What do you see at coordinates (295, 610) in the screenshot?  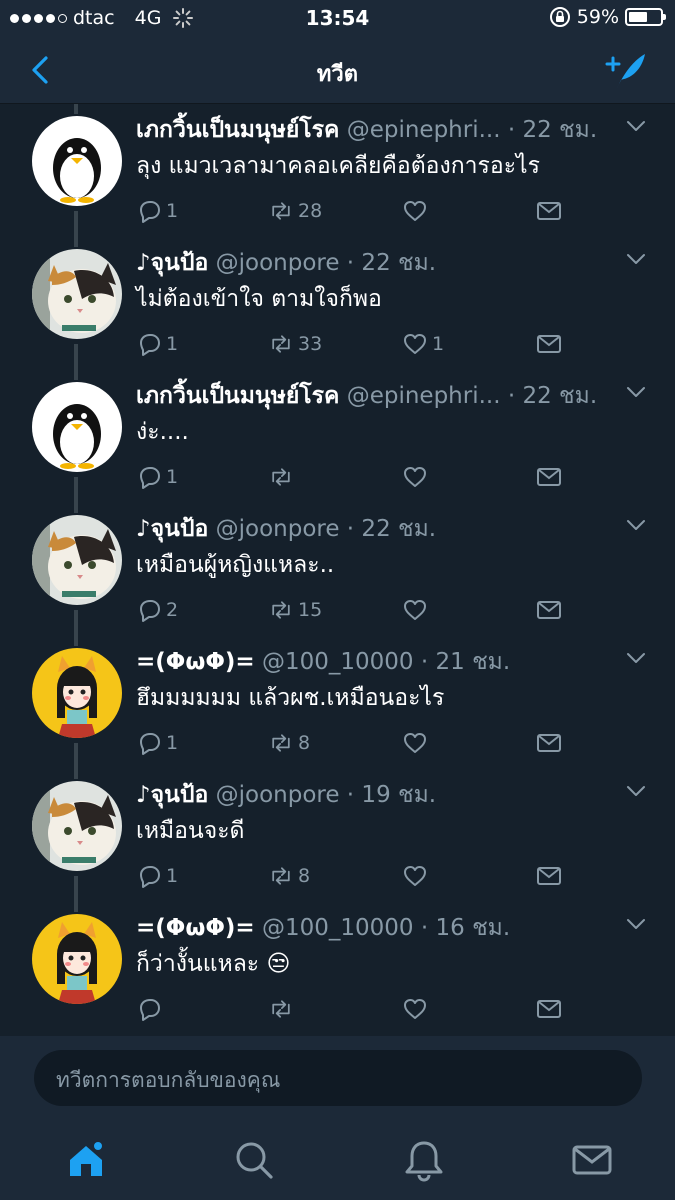 I see `retweet-button: 15` at bounding box center [295, 610].